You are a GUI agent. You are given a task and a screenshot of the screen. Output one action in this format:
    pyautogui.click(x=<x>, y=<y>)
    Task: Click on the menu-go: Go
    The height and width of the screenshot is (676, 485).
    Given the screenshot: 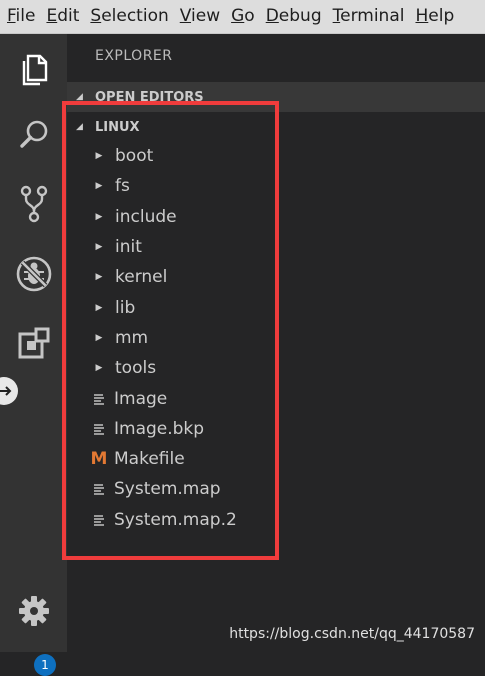 What is the action you would take?
    pyautogui.click(x=239, y=16)
    